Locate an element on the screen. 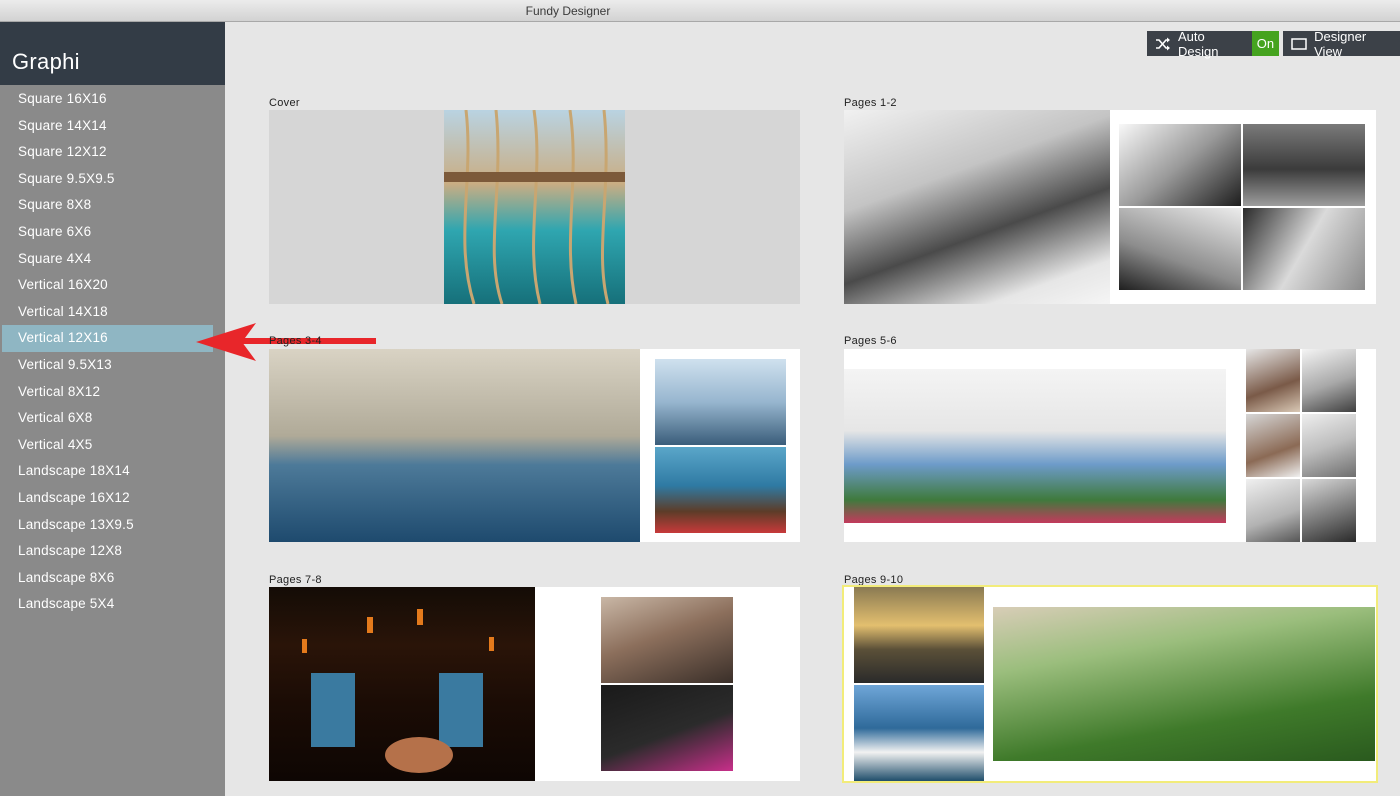 Image resolution: width=1400 pixels, height=796 pixels. photo-groomsmen is located at coordinates (1035, 446).